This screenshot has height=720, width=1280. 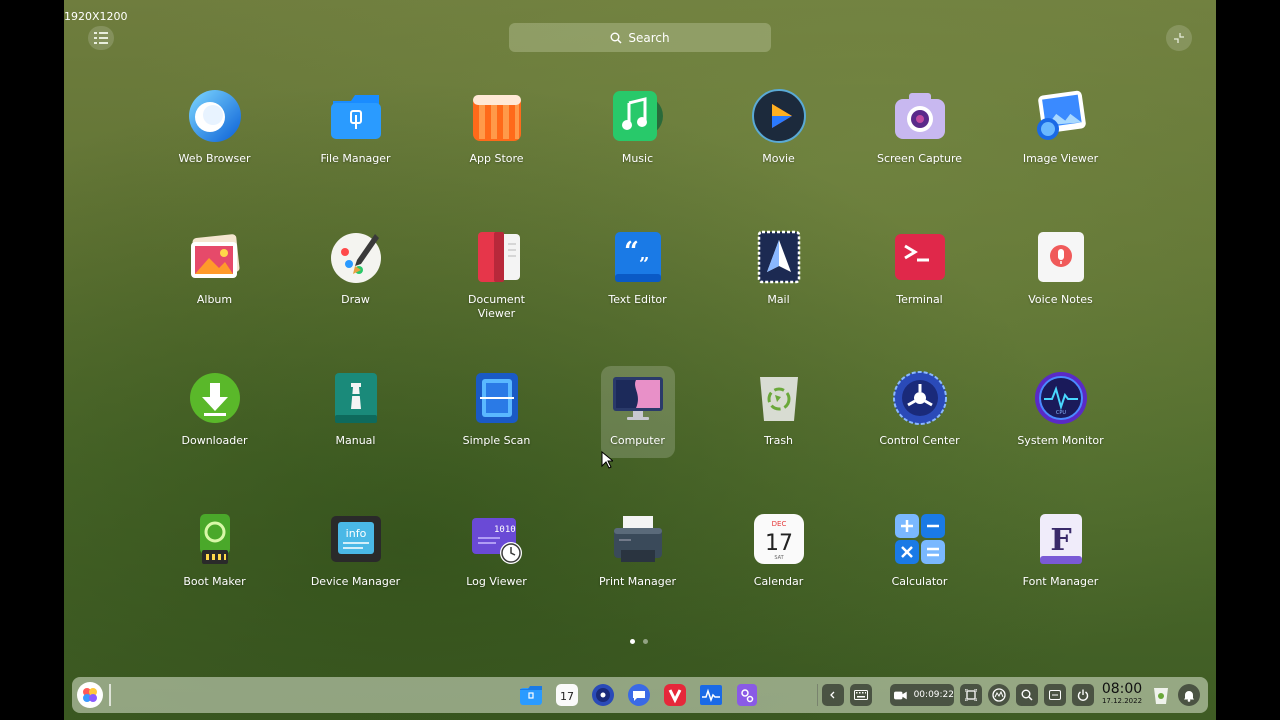 I want to click on clock-date: 17.12.2022, so click(x=1122, y=701).